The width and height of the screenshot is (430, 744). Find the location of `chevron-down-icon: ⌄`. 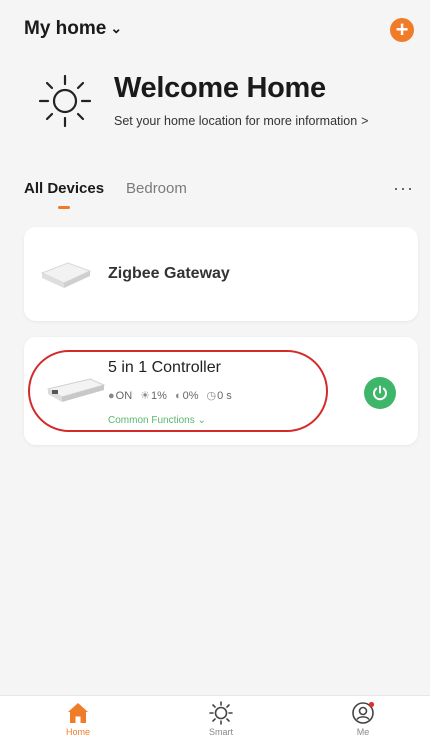

chevron-down-icon: ⌄ is located at coordinates (116, 27).